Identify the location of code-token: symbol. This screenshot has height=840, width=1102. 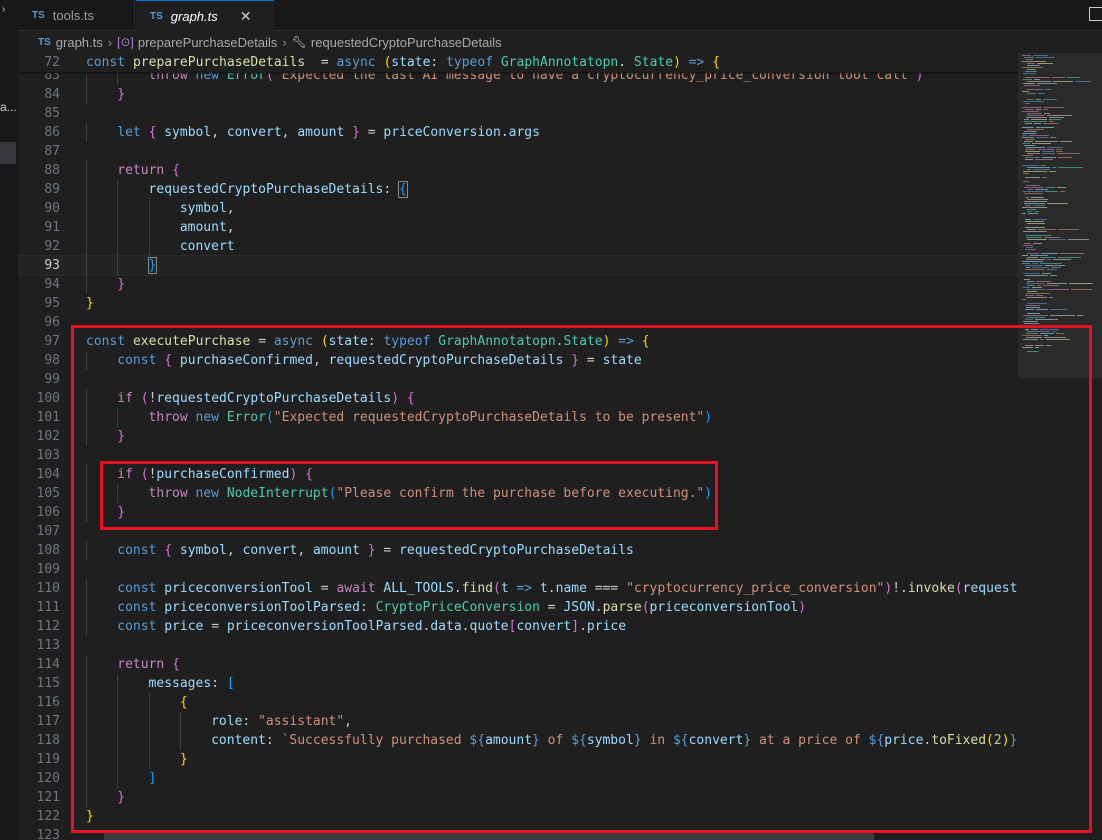
(188, 132).